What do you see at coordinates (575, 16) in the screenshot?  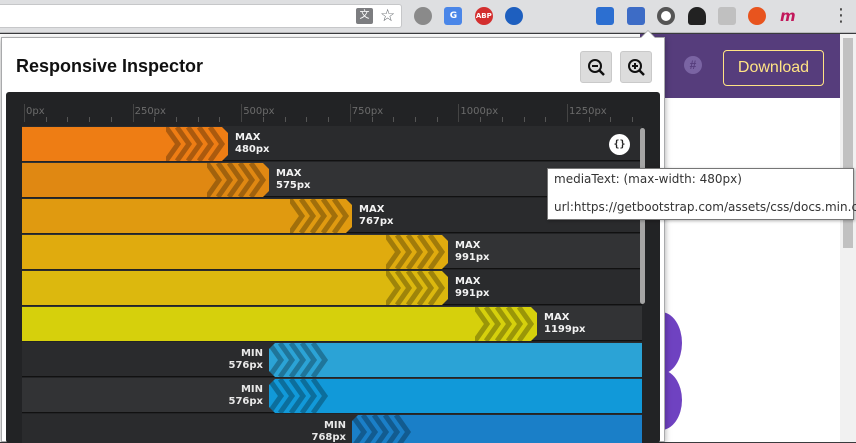 I see `ext-pencil-icon` at bounding box center [575, 16].